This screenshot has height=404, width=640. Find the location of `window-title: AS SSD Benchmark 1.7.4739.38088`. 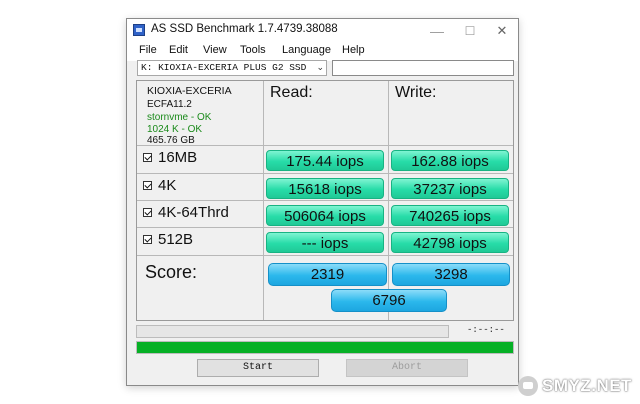

window-title: AS SSD Benchmark 1.7.4739.38088 is located at coordinates (244, 29).